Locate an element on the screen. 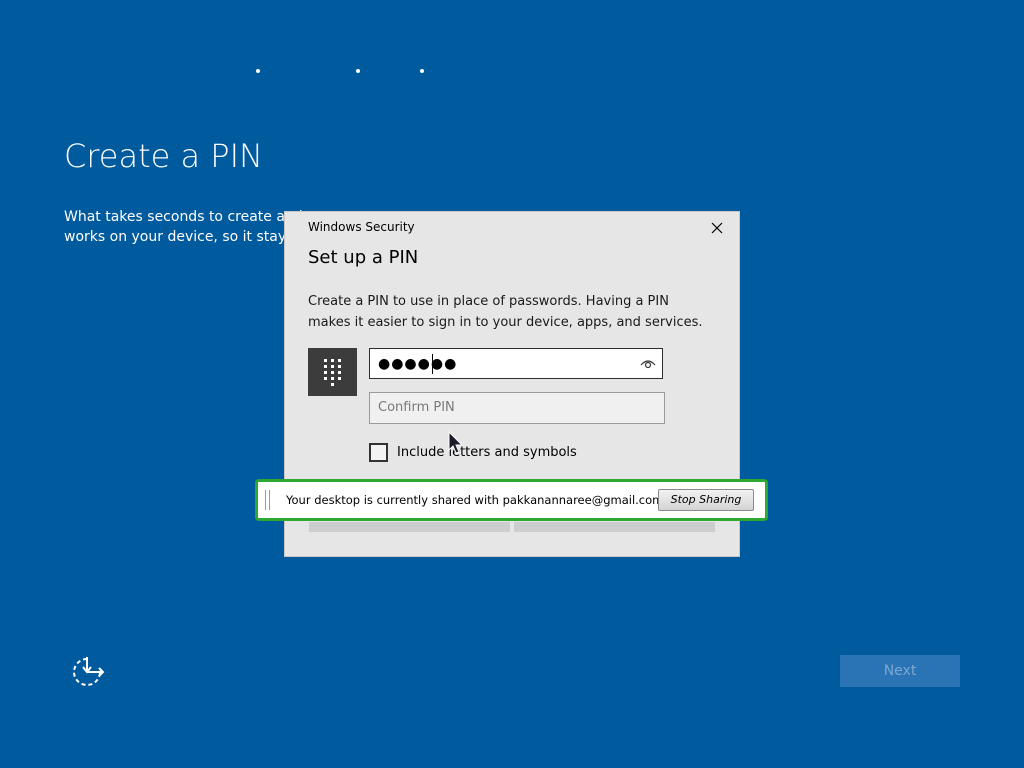  dialog-caption: Windows Security is located at coordinates (361, 227).